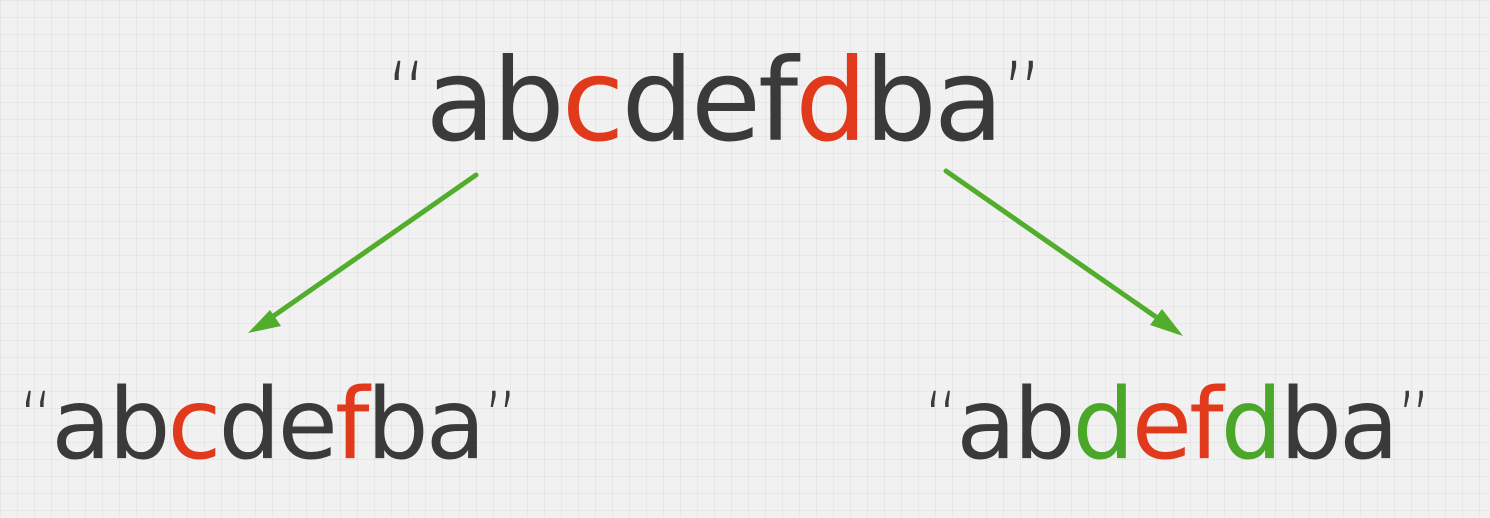 The image size is (1490, 518). Describe the element at coordinates (249, 425) in the screenshot. I see `char-plain: d` at that location.